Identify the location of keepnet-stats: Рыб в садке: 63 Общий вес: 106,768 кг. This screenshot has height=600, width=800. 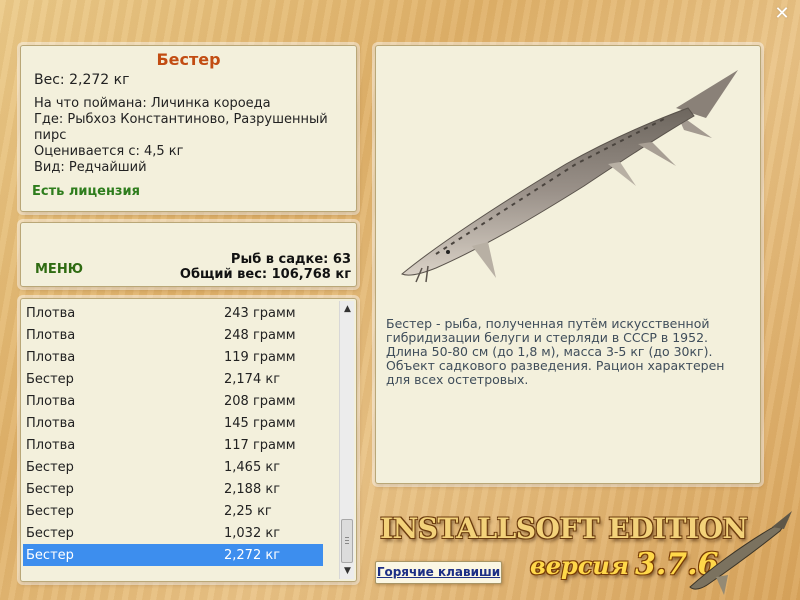
(265, 267).